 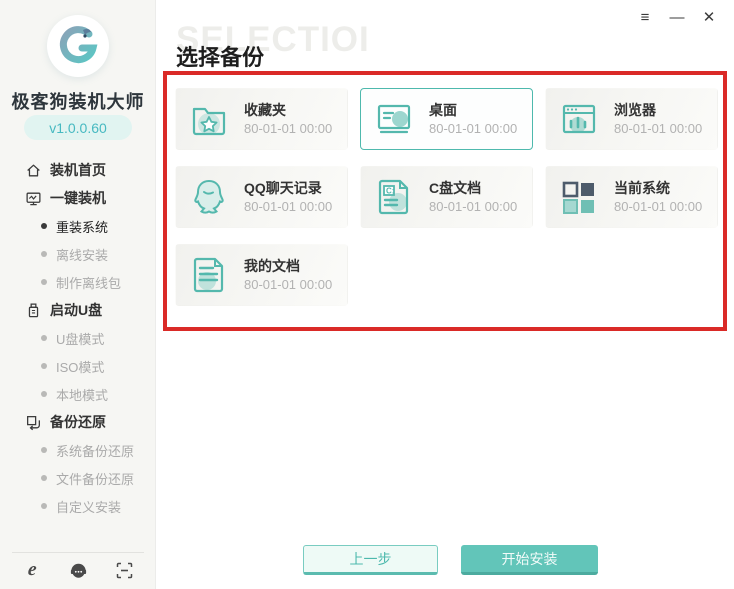 What do you see at coordinates (33, 198) in the screenshot?
I see `monitor-pulse-icon` at bounding box center [33, 198].